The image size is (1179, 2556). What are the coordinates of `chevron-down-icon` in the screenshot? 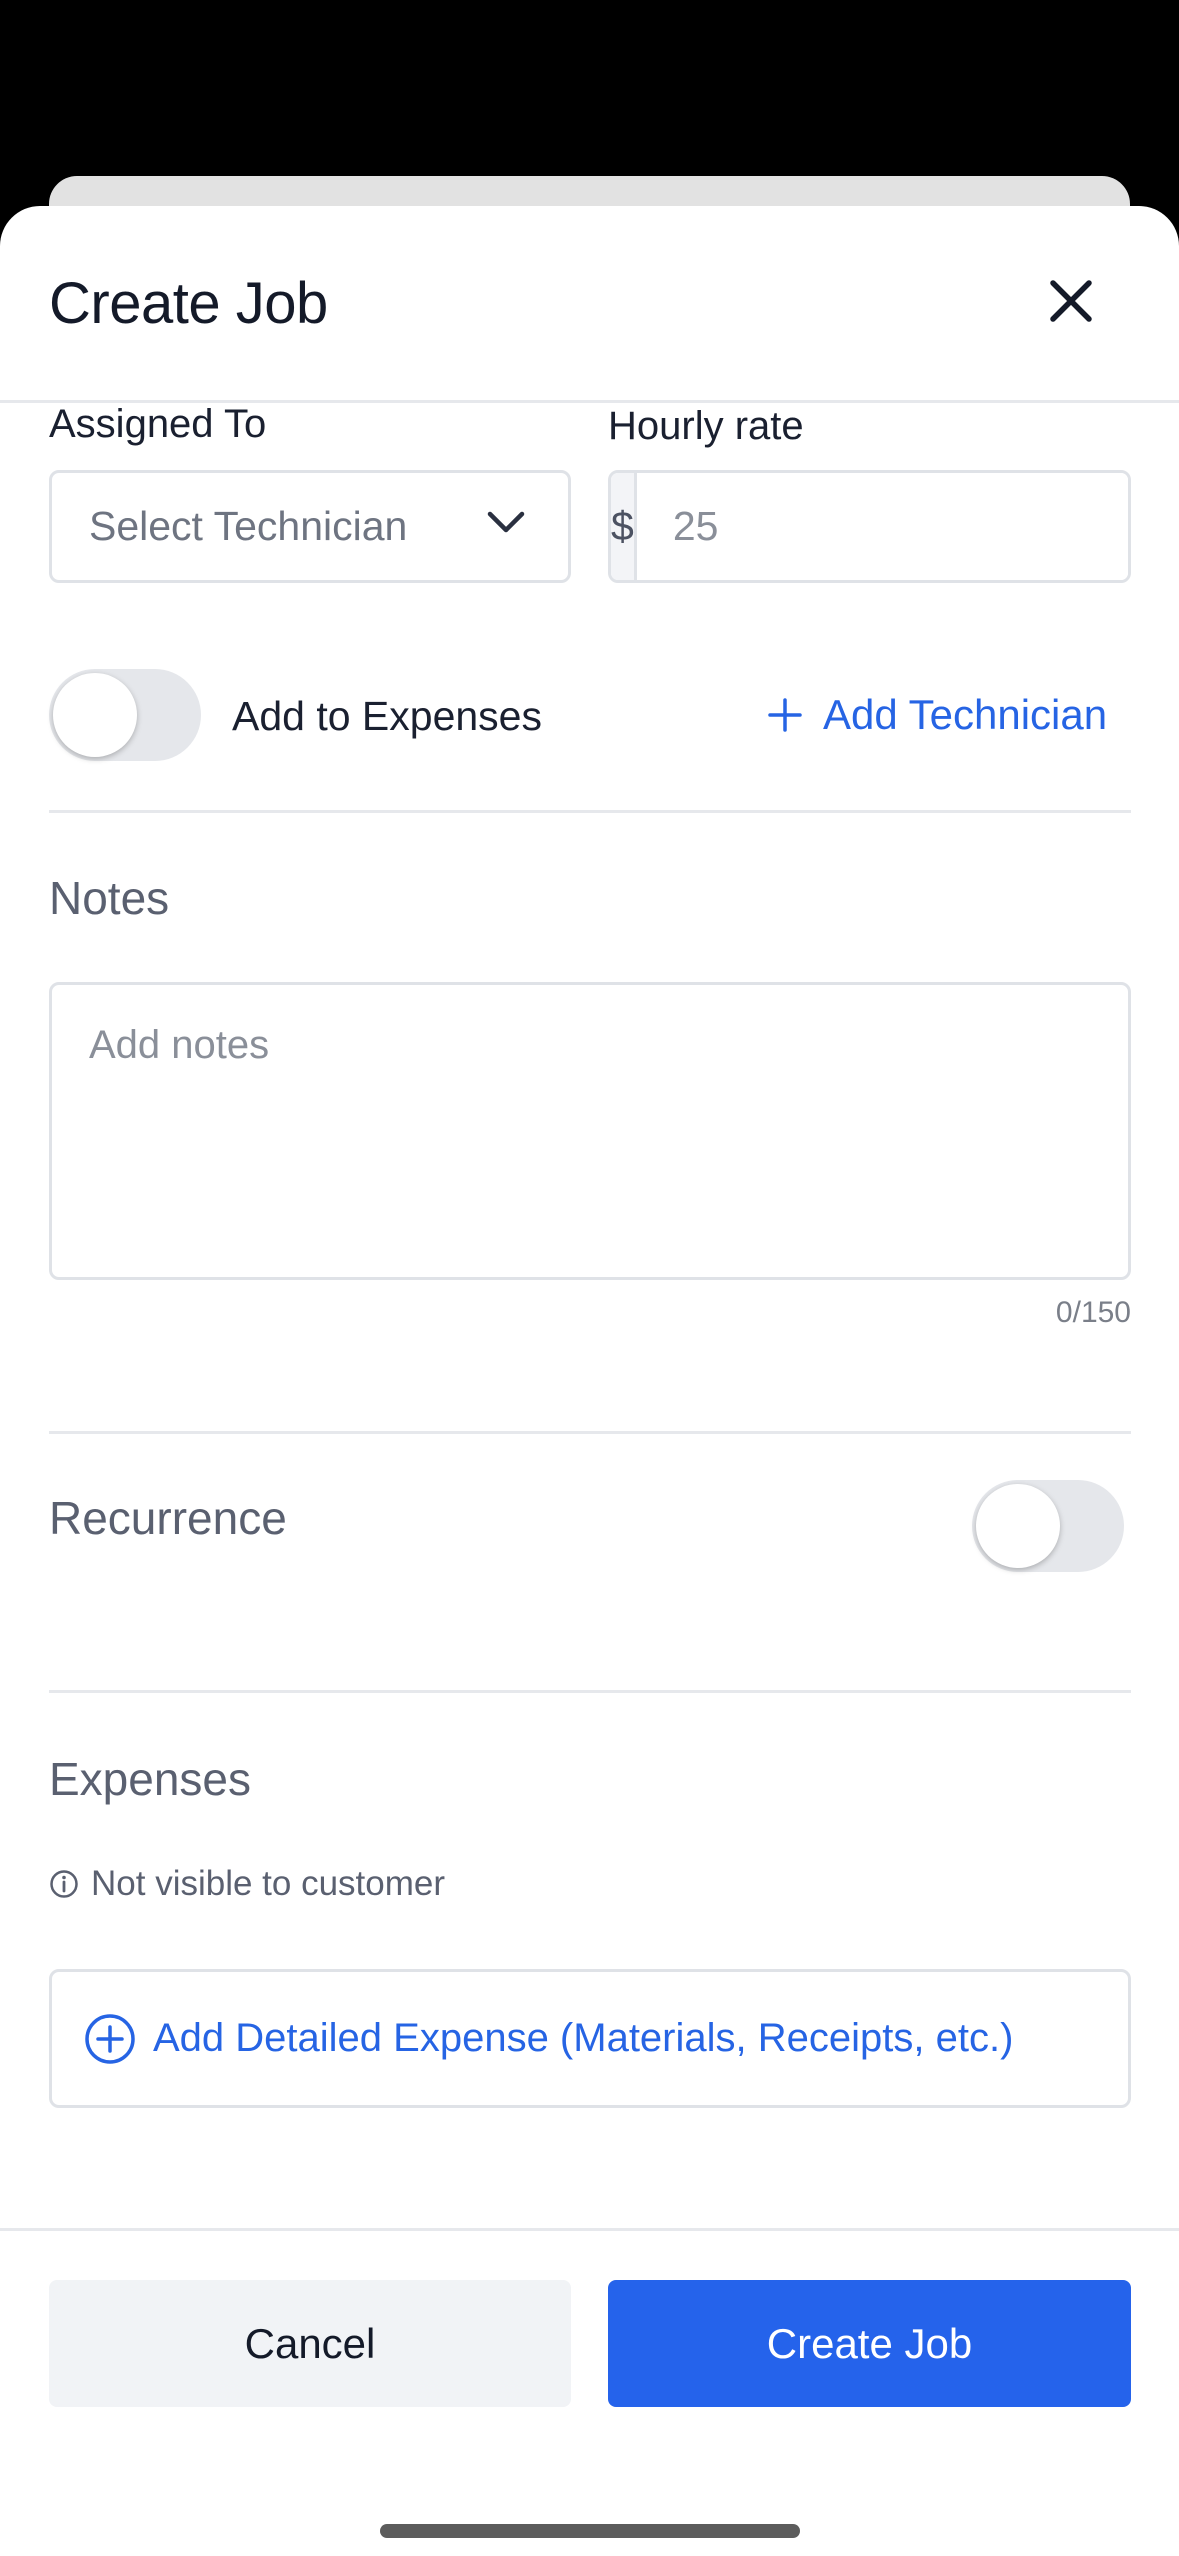 It's located at (506, 522).